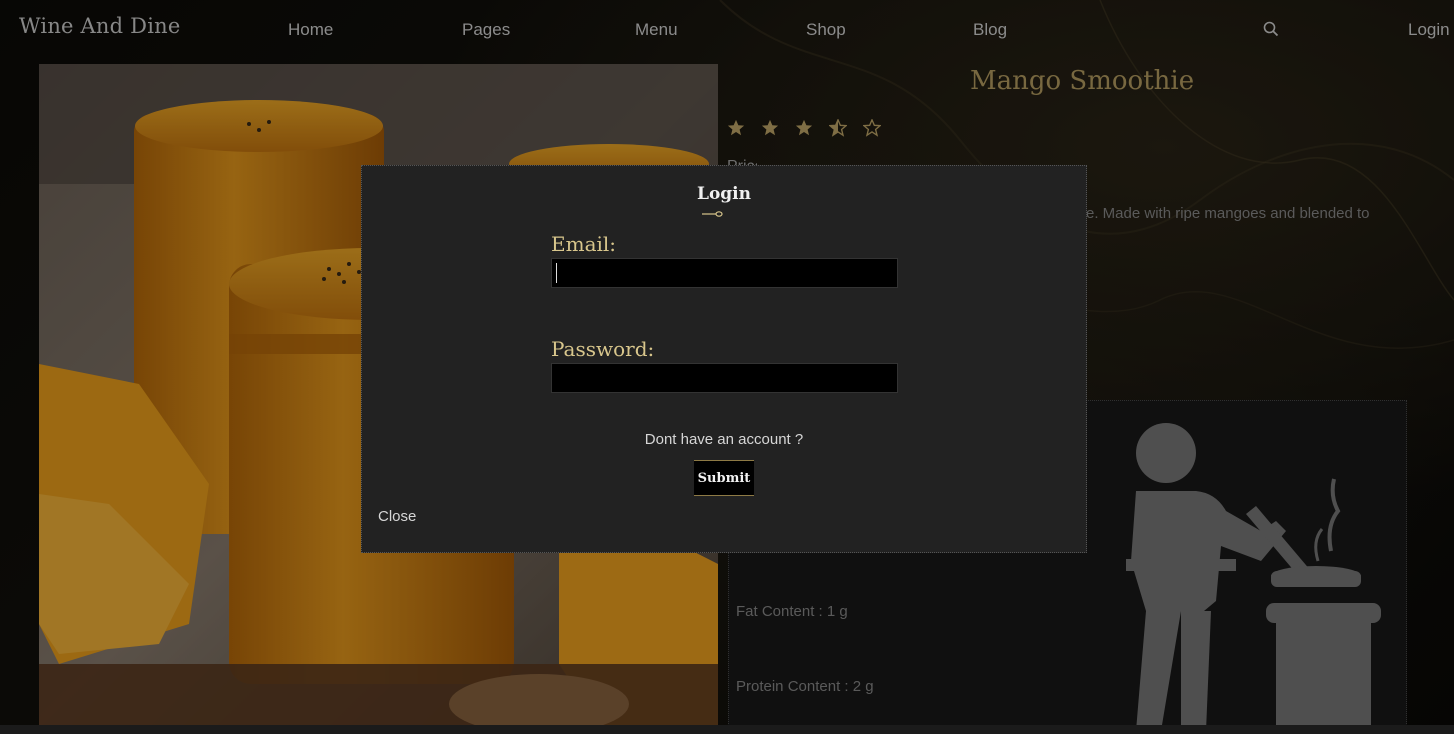  Describe the element at coordinates (724, 439) in the screenshot. I see `signup-link: Dont have an account ?` at that location.